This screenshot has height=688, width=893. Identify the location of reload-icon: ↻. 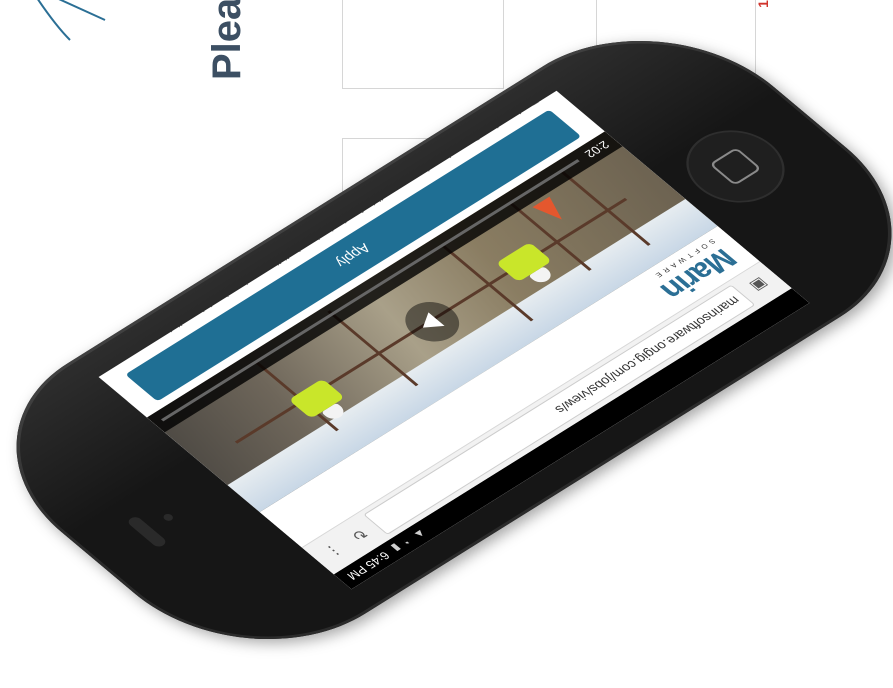
(359, 535).